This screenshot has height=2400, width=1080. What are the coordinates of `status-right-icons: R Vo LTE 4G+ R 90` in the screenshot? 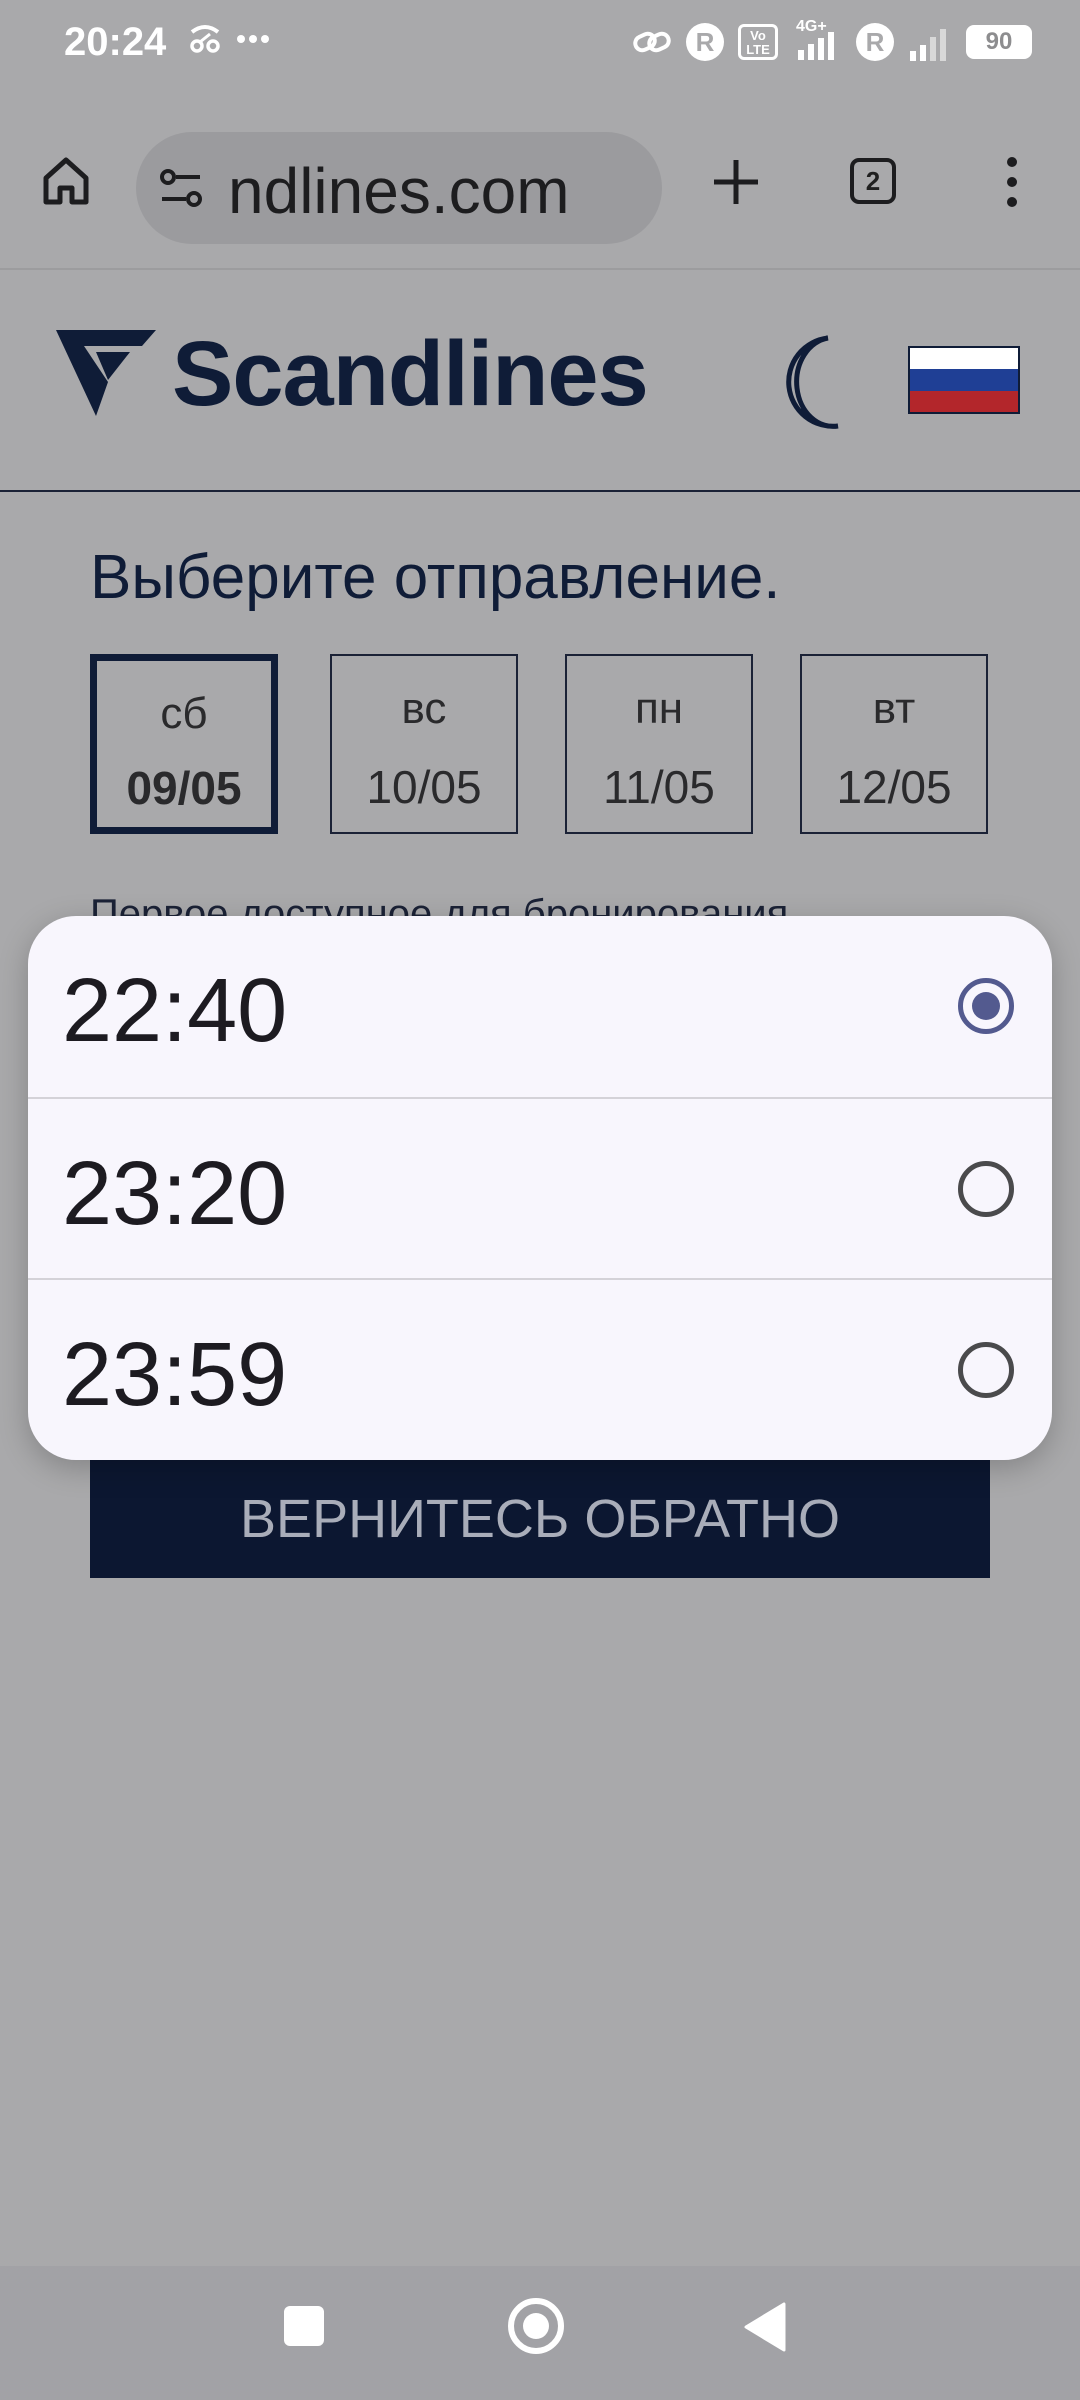 It's located at (832, 40).